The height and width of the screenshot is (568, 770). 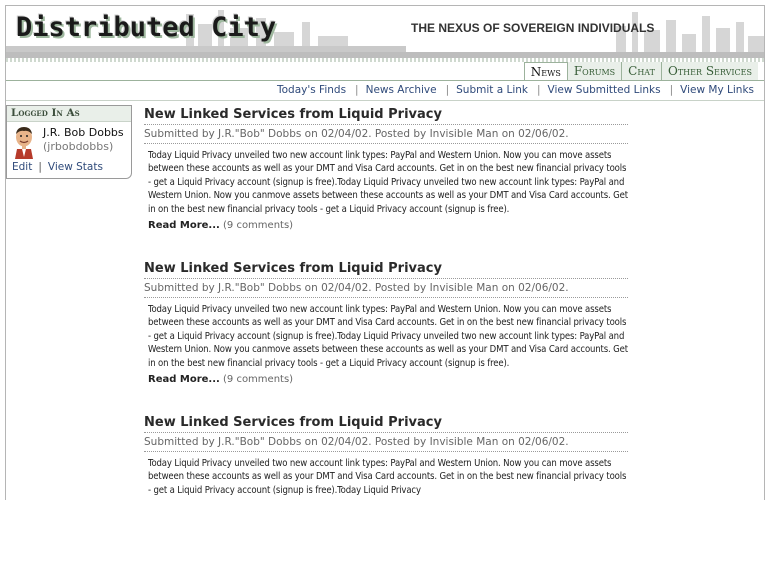 What do you see at coordinates (594, 71) in the screenshot?
I see `tab-forums: Forums` at bounding box center [594, 71].